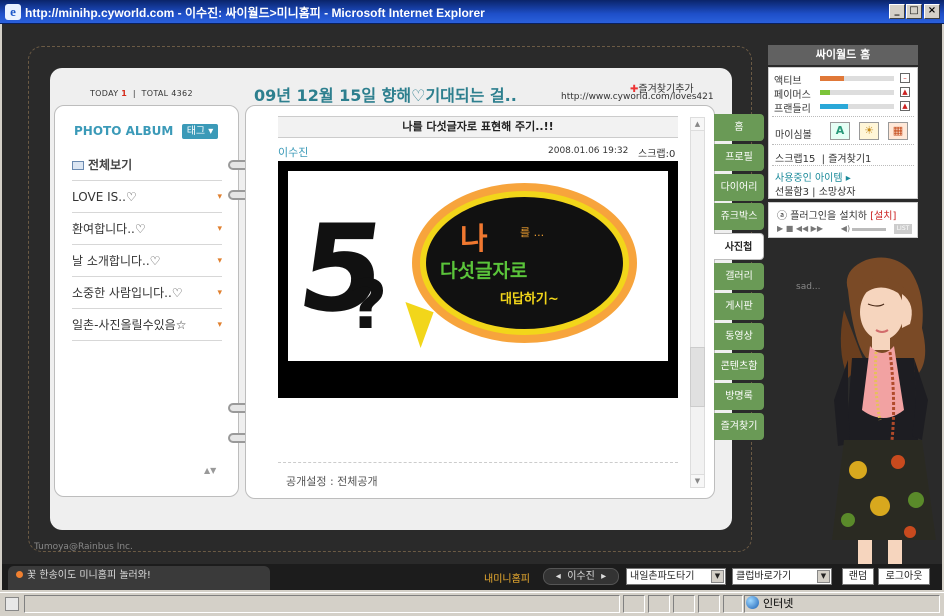 This screenshot has width=944, height=616. I want to click on minus-icon: –, so click(905, 78).